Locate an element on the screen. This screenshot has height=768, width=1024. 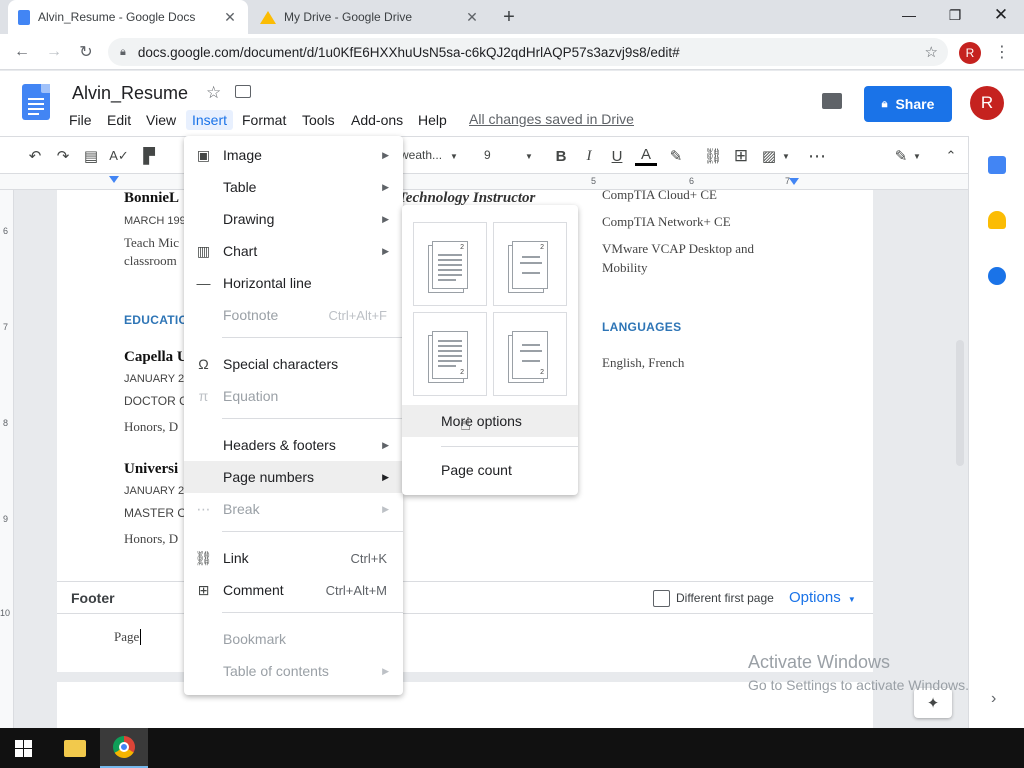
more-options-item: More options is located at coordinates (490, 421).